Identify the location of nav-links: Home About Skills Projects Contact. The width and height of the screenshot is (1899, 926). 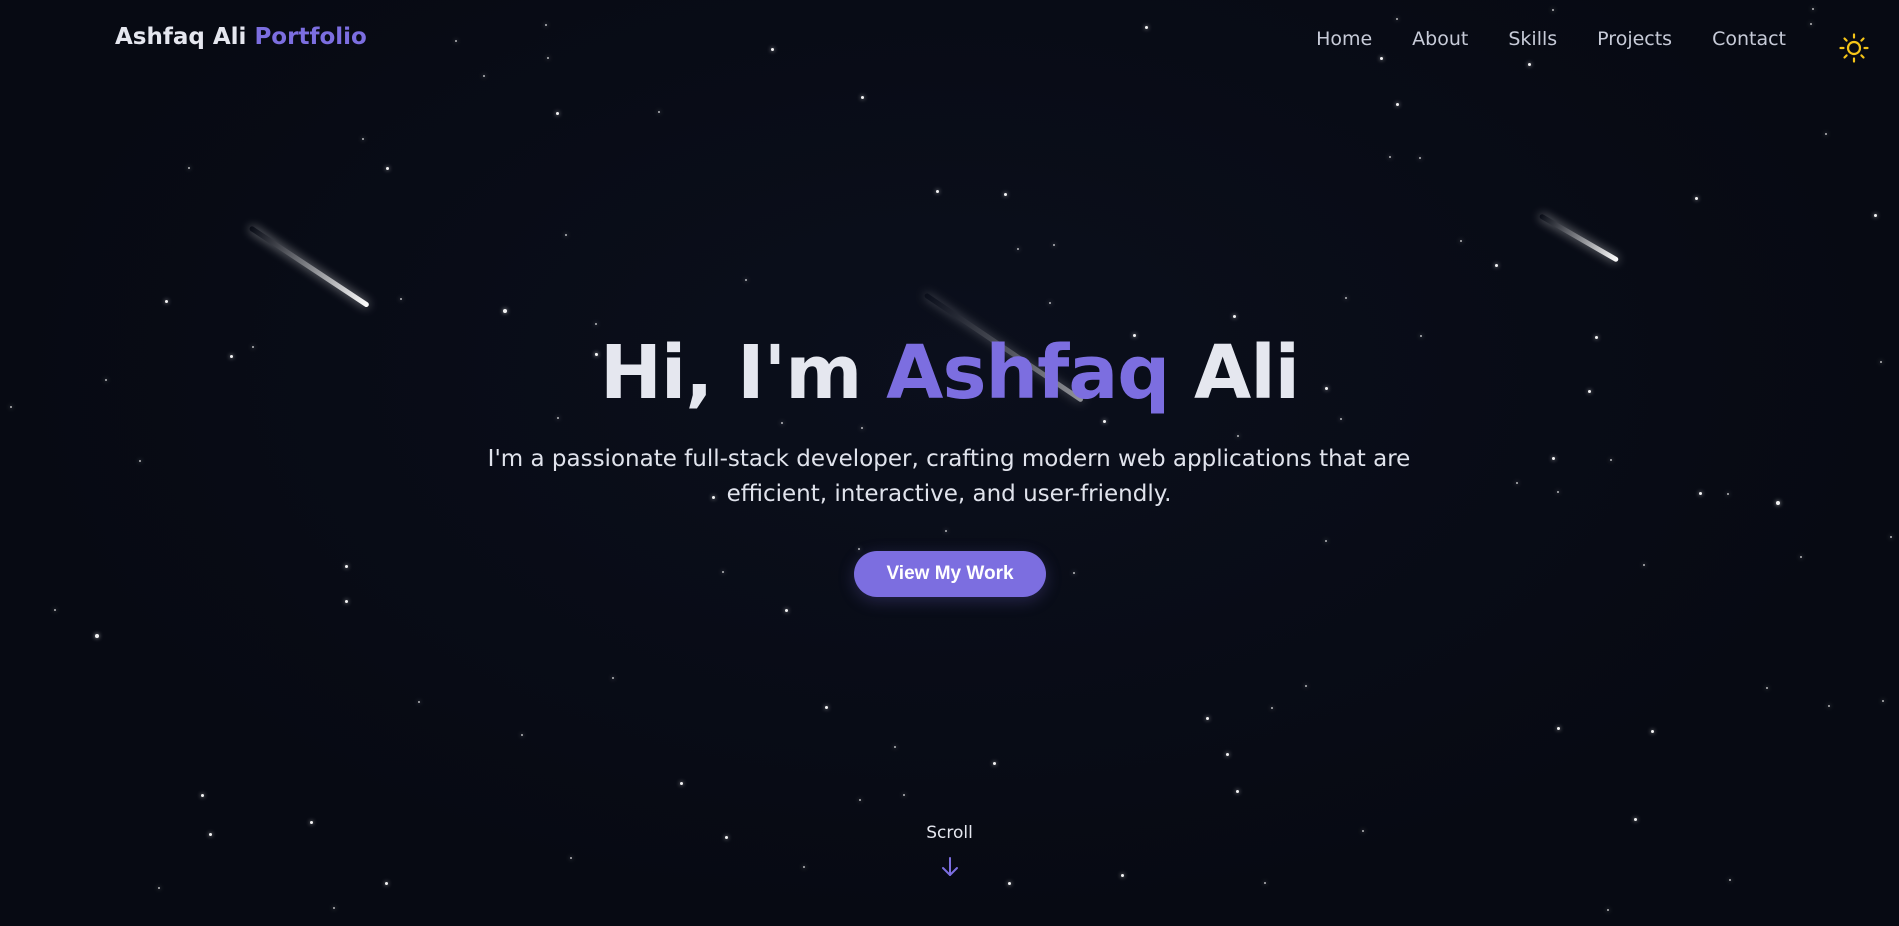
(1551, 39).